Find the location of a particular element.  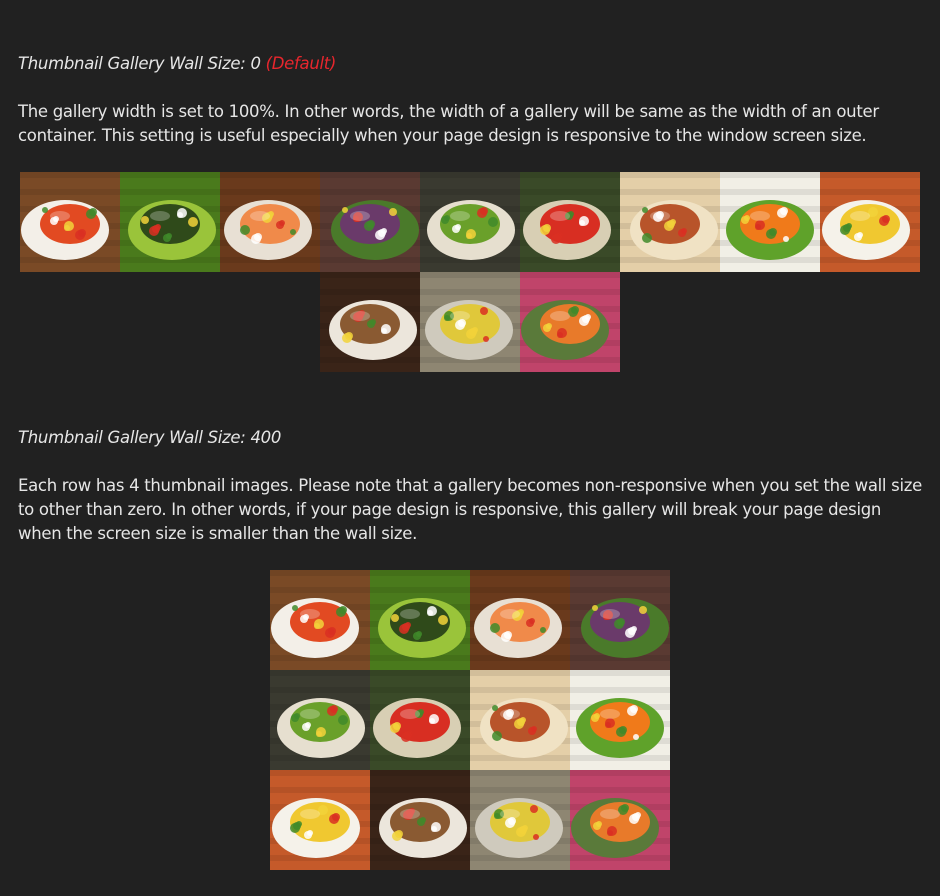

section-title-wall-400: Thumbnail Gallery Wall Size: 400 is located at coordinates (149, 438).